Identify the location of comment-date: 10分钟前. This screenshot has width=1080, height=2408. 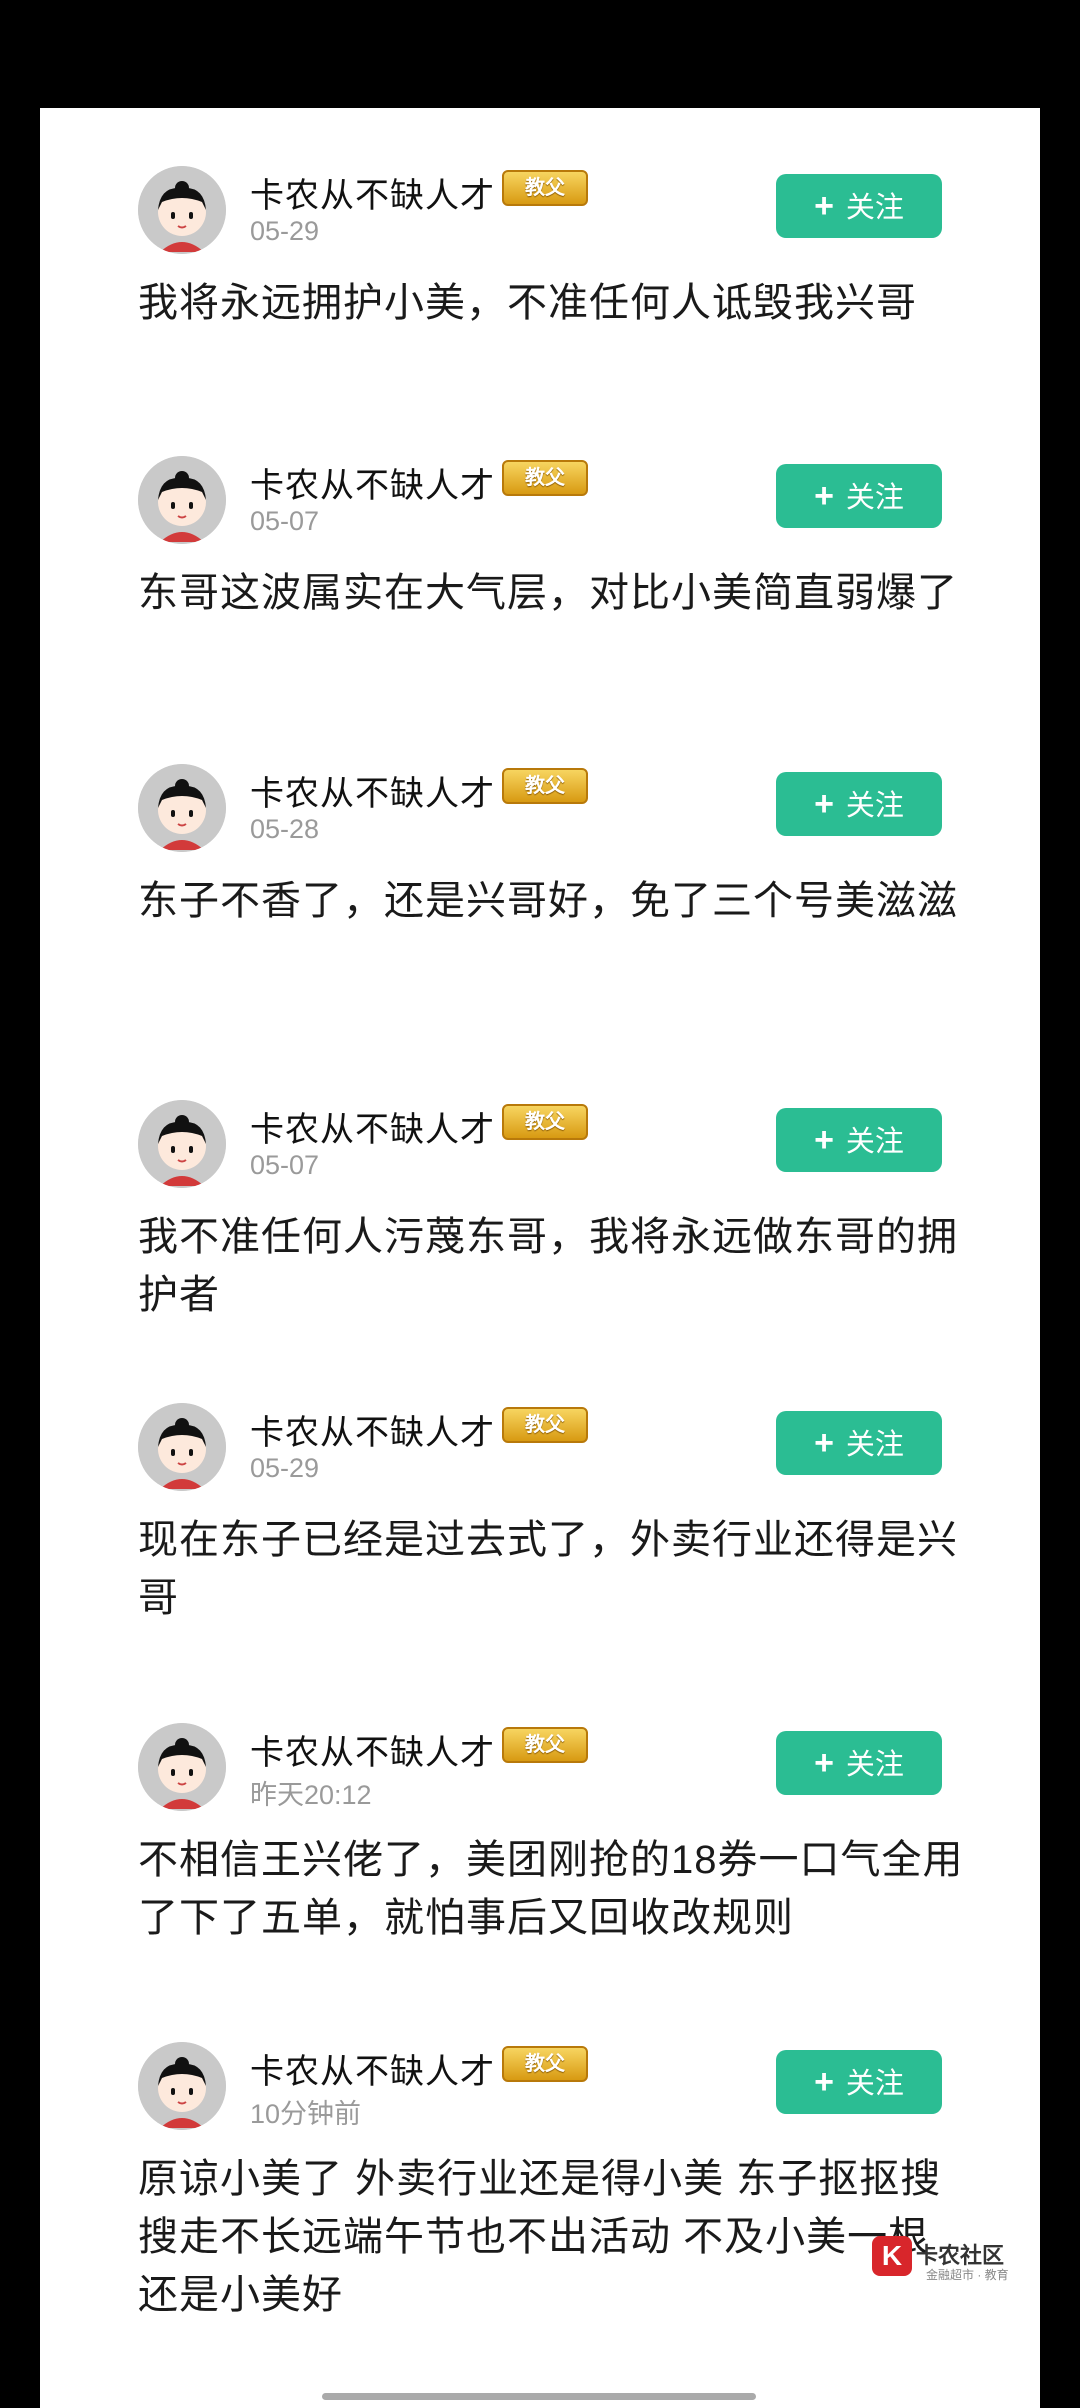
(306, 2114).